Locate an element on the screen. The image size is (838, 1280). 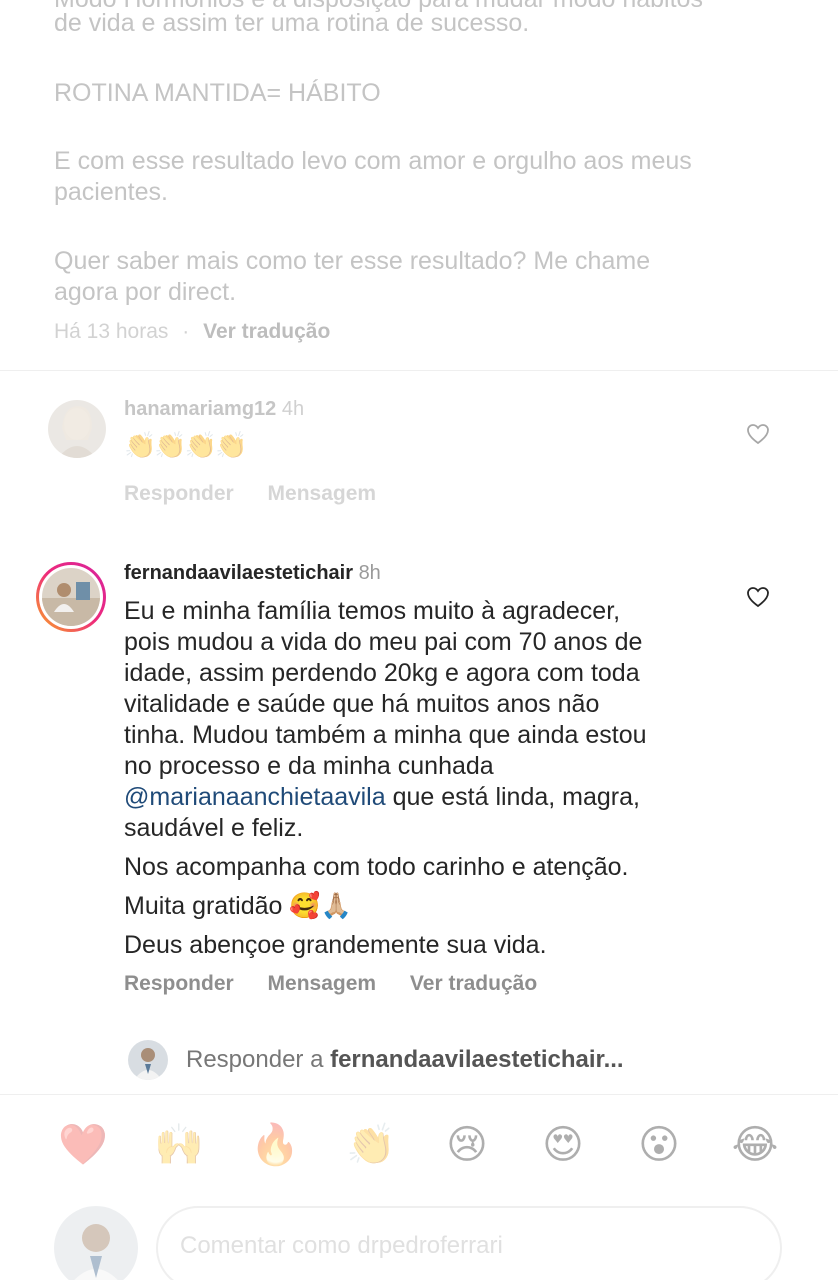
commenter-avatar is located at coordinates (77, 429).